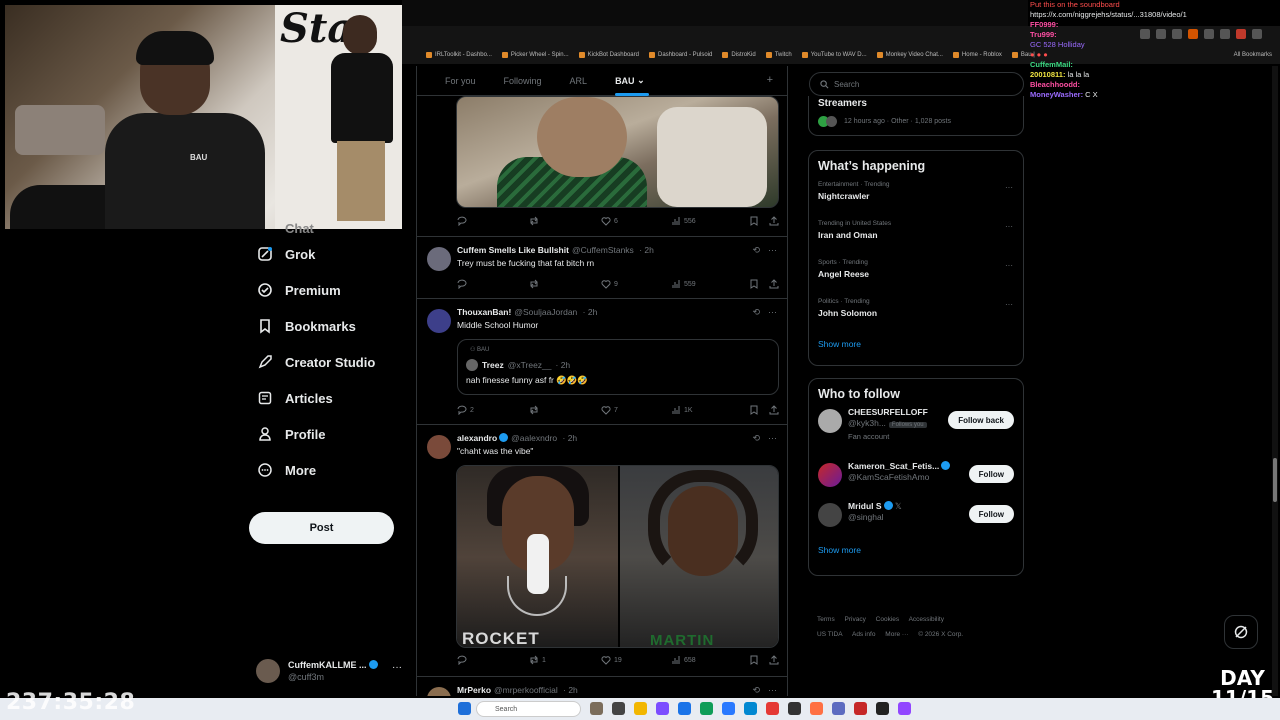 The width and height of the screenshot is (1280, 720). What do you see at coordinates (602, 686) in the screenshot?
I see `tweet: MrPerko @mrperkoofficial · 2h ⟲ ···` at bounding box center [602, 686].